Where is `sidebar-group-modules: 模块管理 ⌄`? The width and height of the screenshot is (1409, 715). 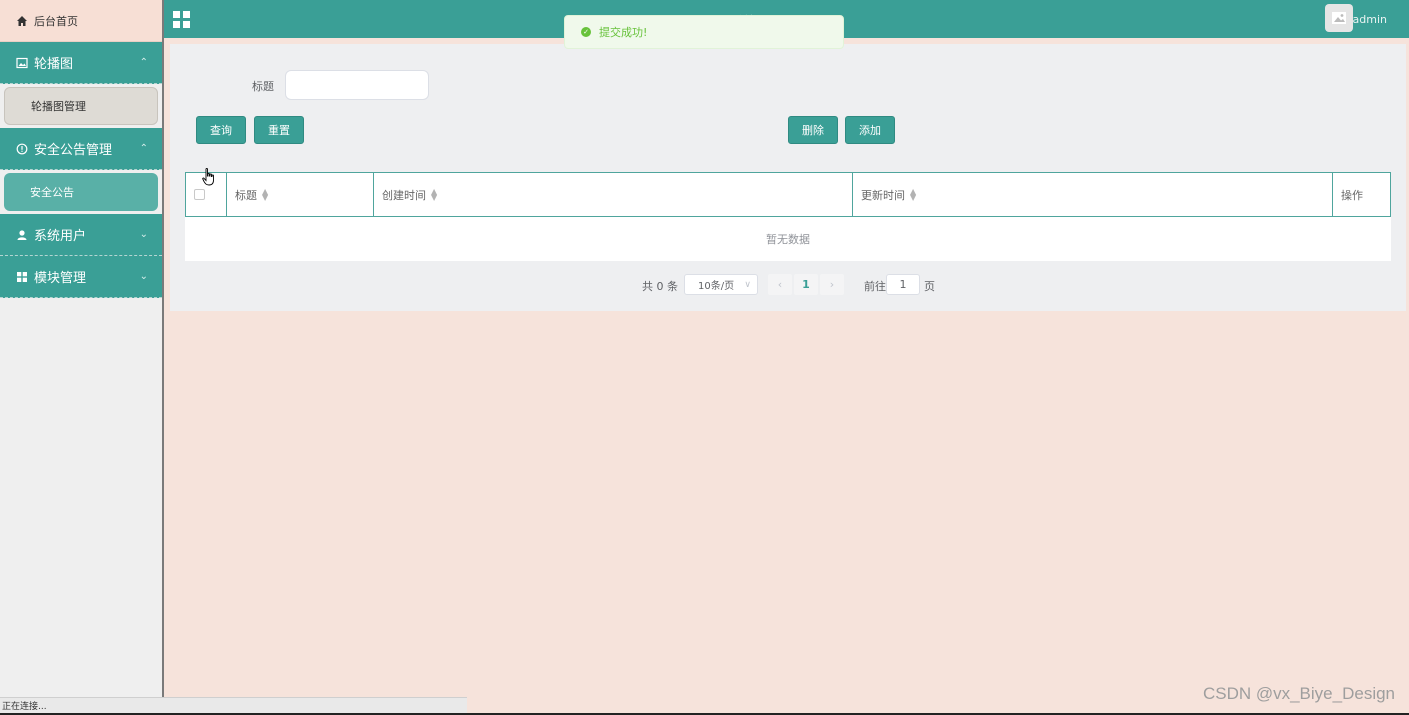 sidebar-group-modules: 模块管理 ⌄ is located at coordinates (81, 277).